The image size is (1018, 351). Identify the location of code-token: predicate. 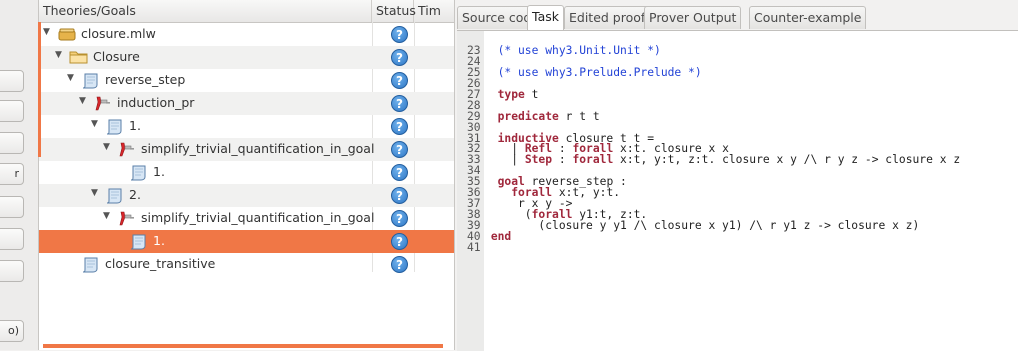
(528, 116).